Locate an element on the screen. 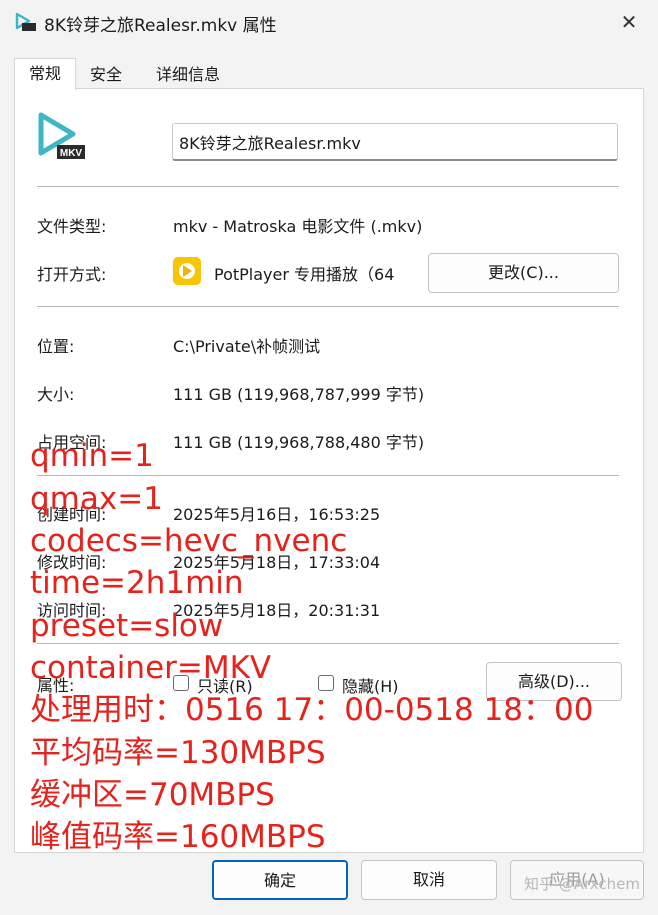  mkv-large-icon: MKV is located at coordinates (61, 136).